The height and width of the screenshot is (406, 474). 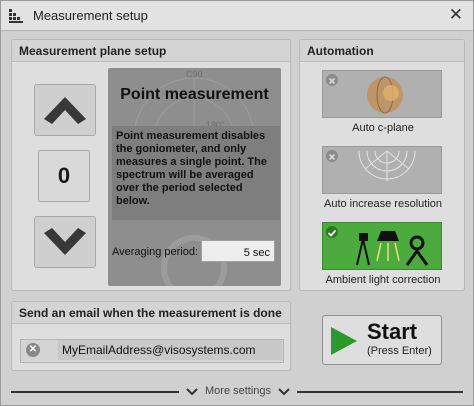 I want to click on close-button: ✕, so click(x=456, y=15).